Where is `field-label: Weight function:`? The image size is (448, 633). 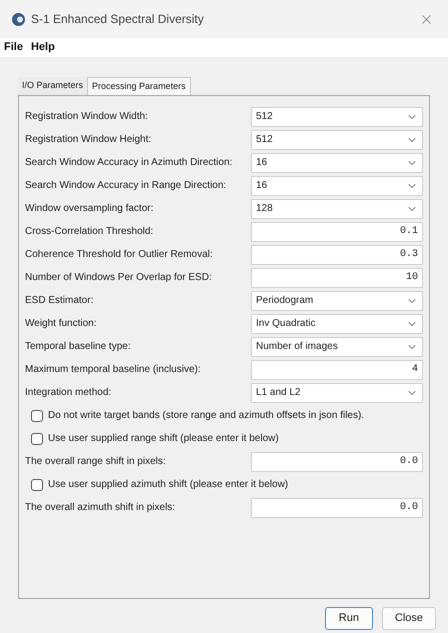
field-label: Weight function: is located at coordinates (61, 324).